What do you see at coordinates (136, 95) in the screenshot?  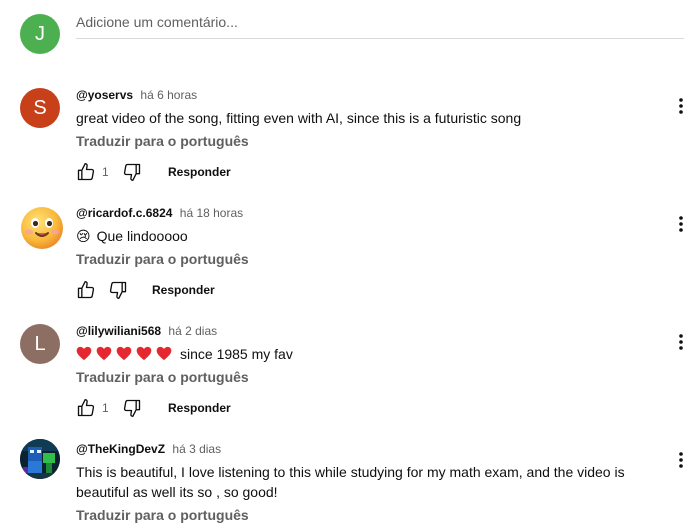 I see `comment-header: @yoservs há 6 horas` at bounding box center [136, 95].